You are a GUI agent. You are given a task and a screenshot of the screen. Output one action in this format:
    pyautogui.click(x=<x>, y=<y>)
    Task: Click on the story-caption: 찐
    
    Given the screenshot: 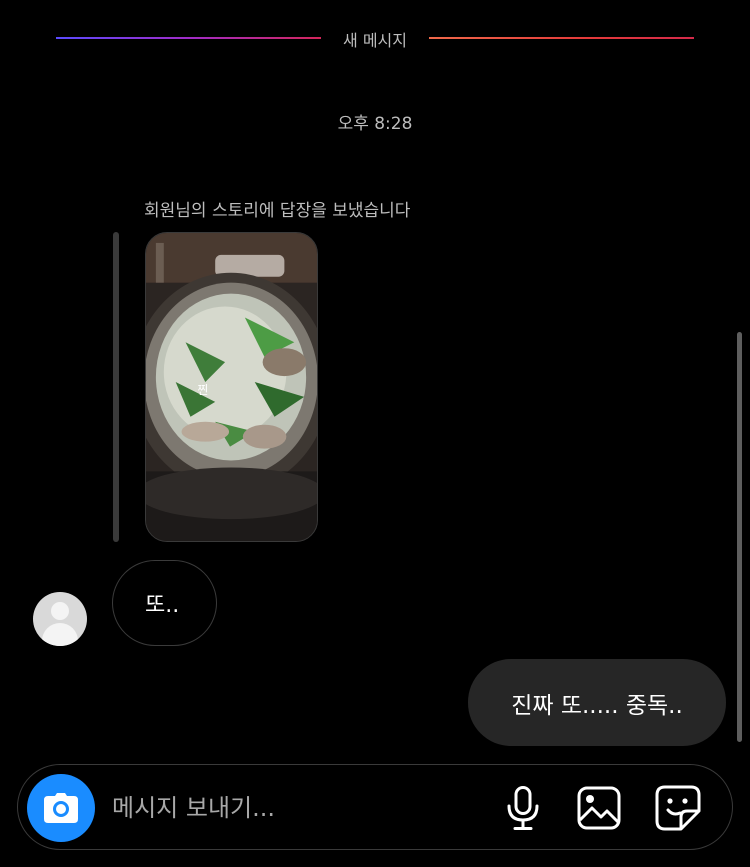 What is the action you would take?
    pyautogui.click(x=202, y=390)
    